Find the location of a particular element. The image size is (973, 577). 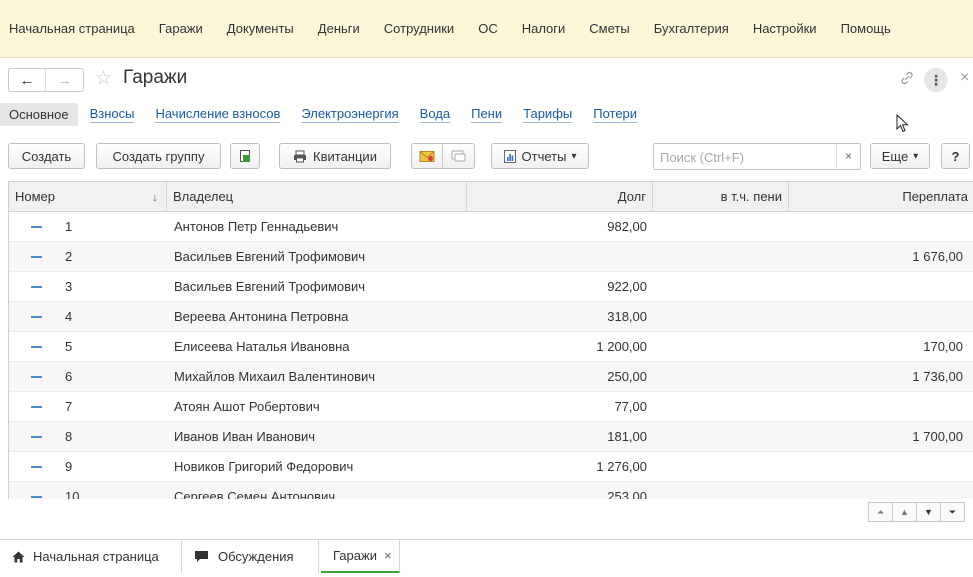

table-row: 2 Васильев Евгений Трофимович 1 676,00 is located at coordinates (491, 257).